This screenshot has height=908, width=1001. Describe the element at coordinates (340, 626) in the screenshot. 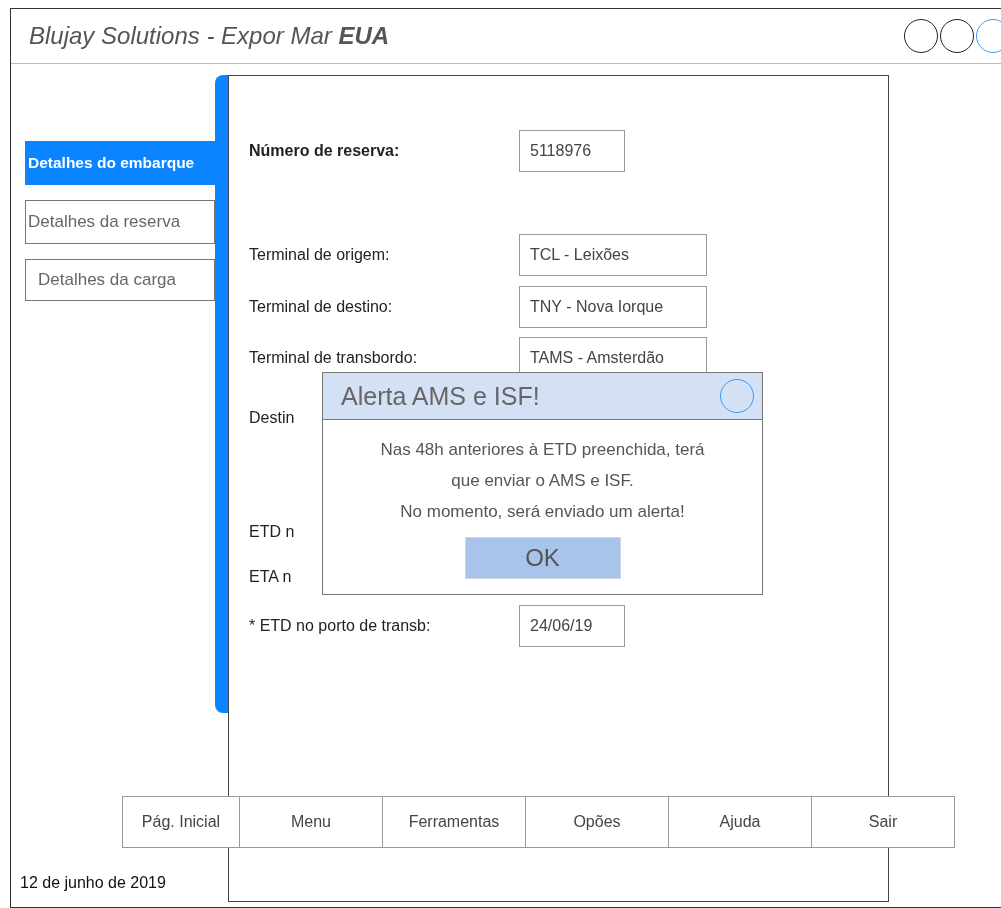

I see `field-label: * ETD no porto de transb:` at that location.